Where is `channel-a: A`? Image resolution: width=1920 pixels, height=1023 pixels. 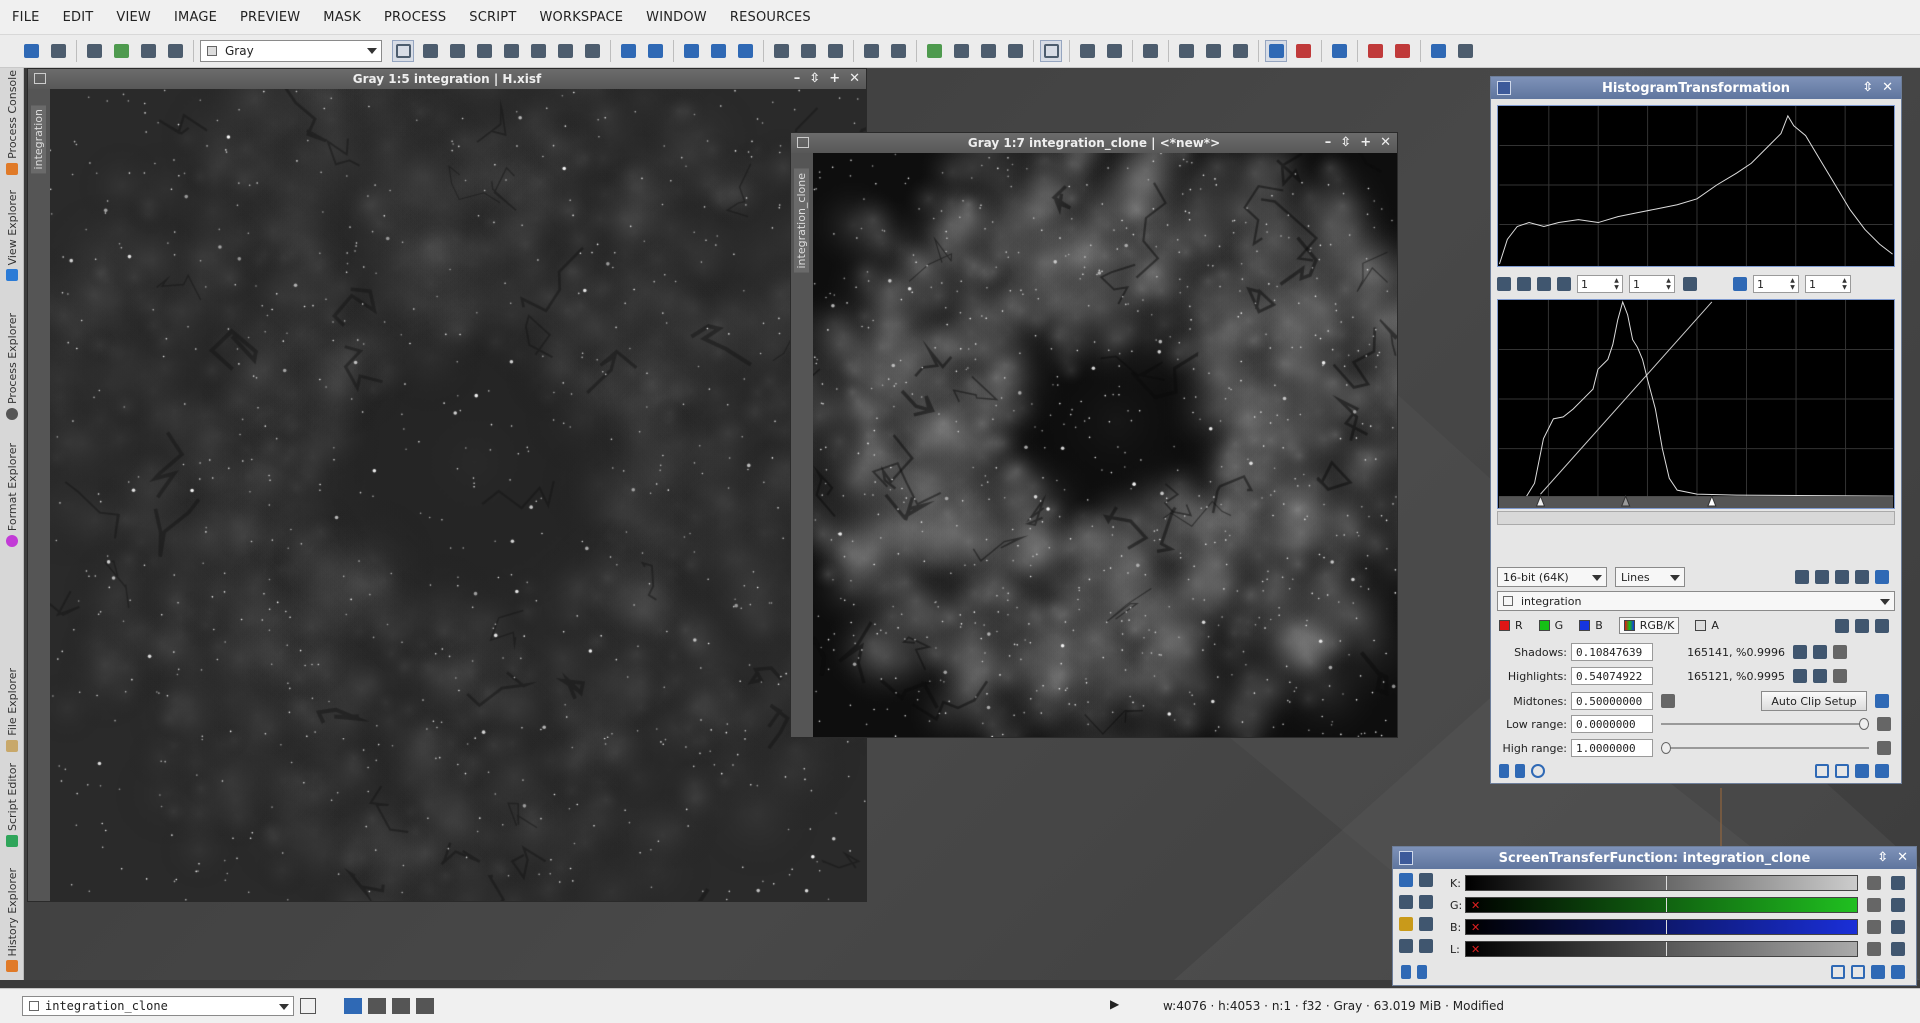 channel-a: A is located at coordinates (1707, 625).